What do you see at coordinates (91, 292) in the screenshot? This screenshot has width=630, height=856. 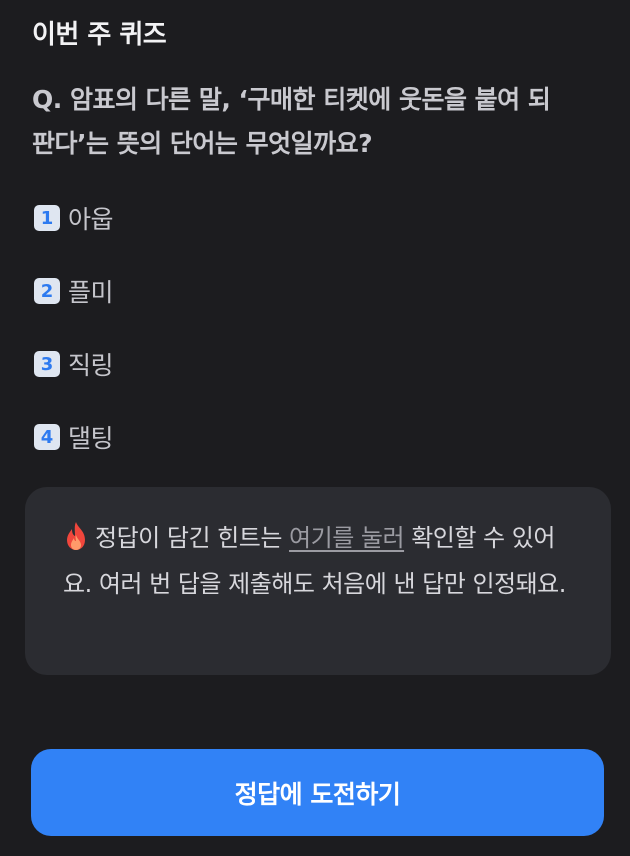 I see `answer-option-label: 플미` at bounding box center [91, 292].